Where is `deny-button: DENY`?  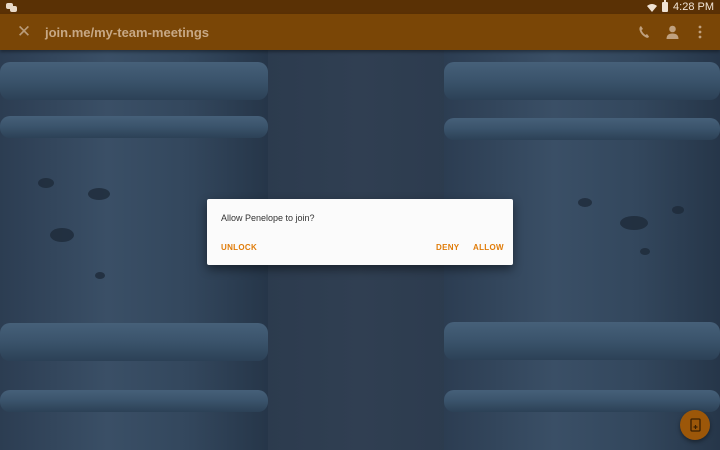
deny-button: DENY is located at coordinates (447, 247).